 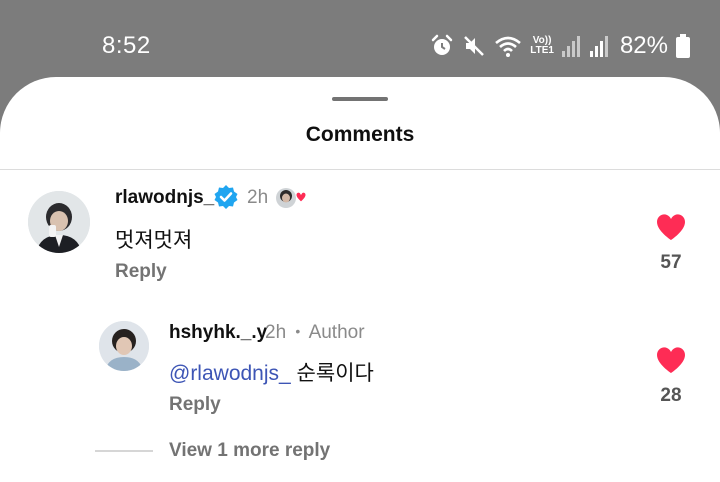 I want to click on like-button: 57, so click(x=671, y=243).